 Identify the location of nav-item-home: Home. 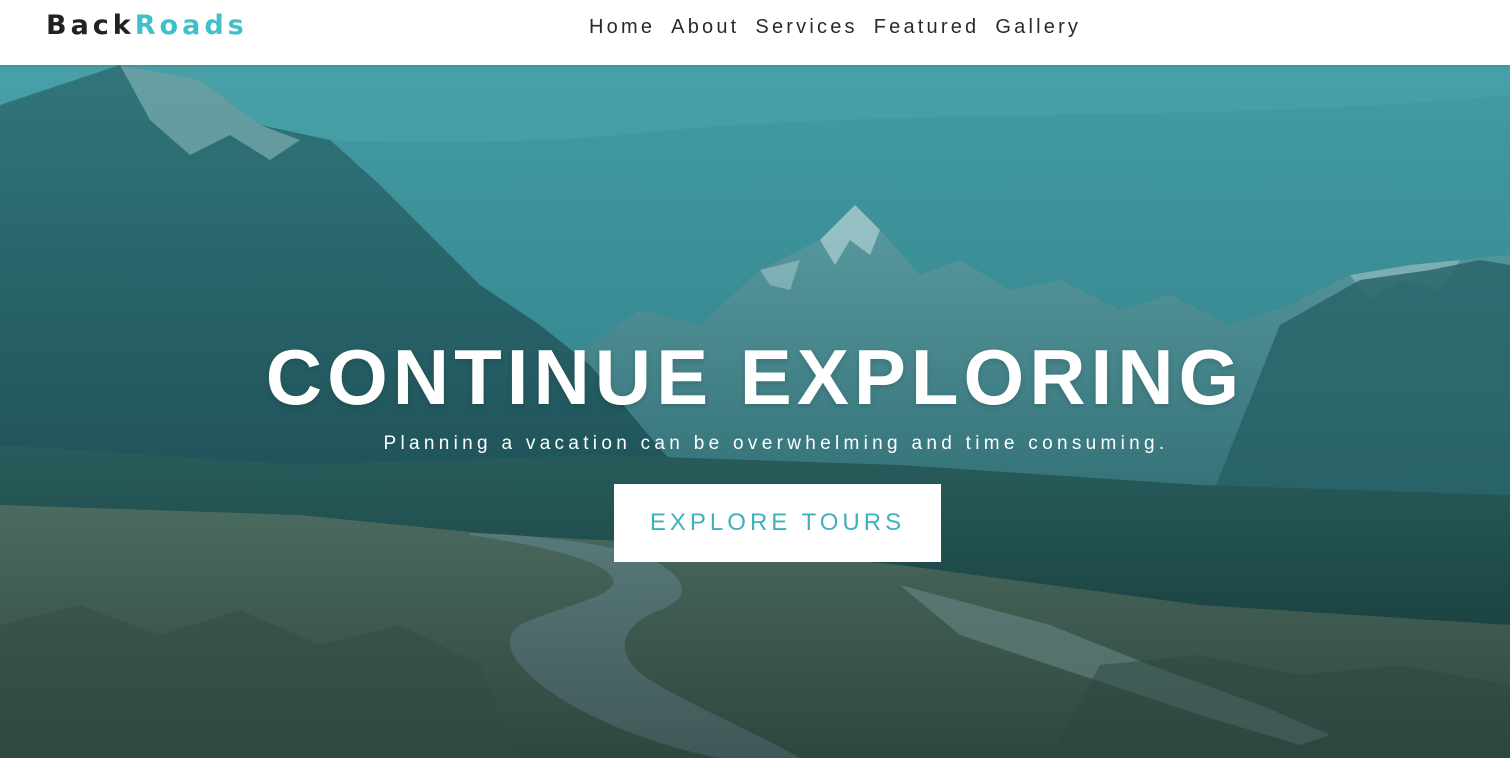
(630, 27).